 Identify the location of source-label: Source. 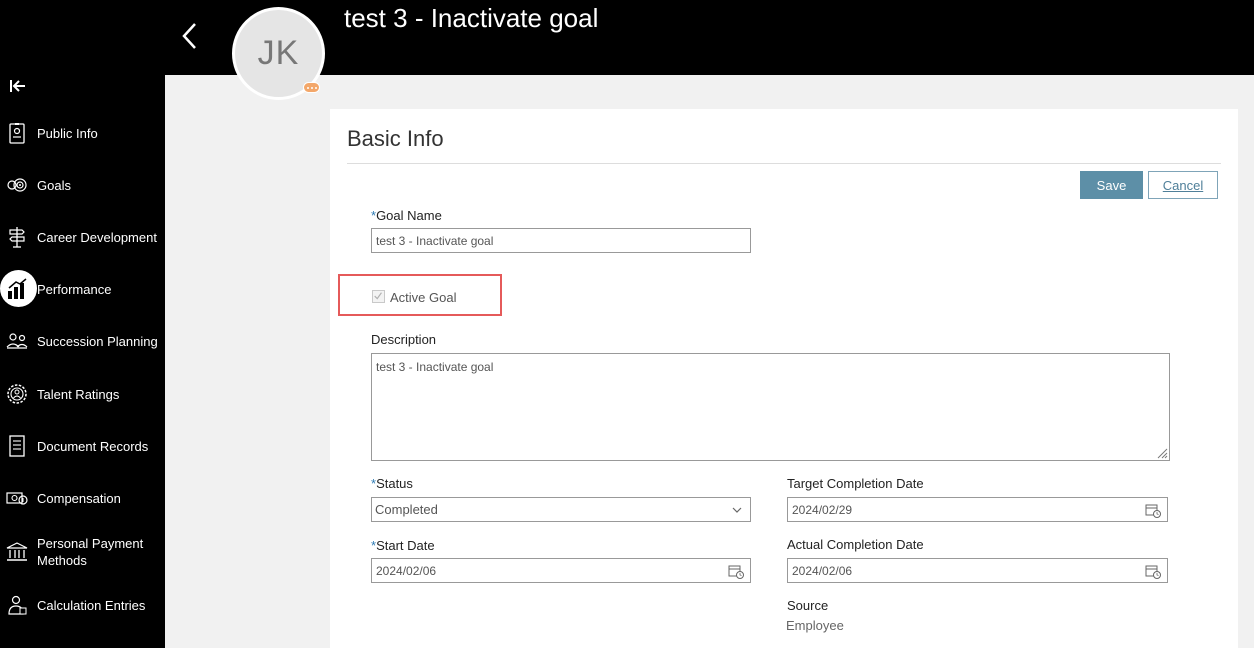
(808, 605).